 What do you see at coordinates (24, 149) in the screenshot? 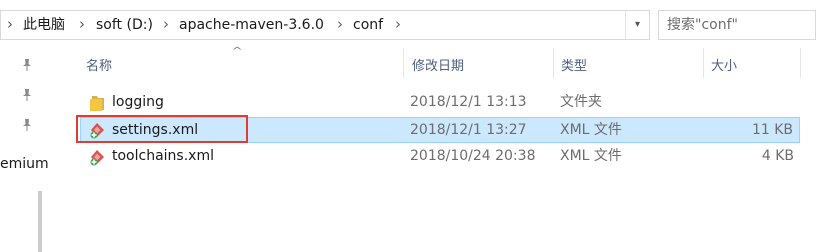
I see `navigation-pane: emium` at bounding box center [24, 149].